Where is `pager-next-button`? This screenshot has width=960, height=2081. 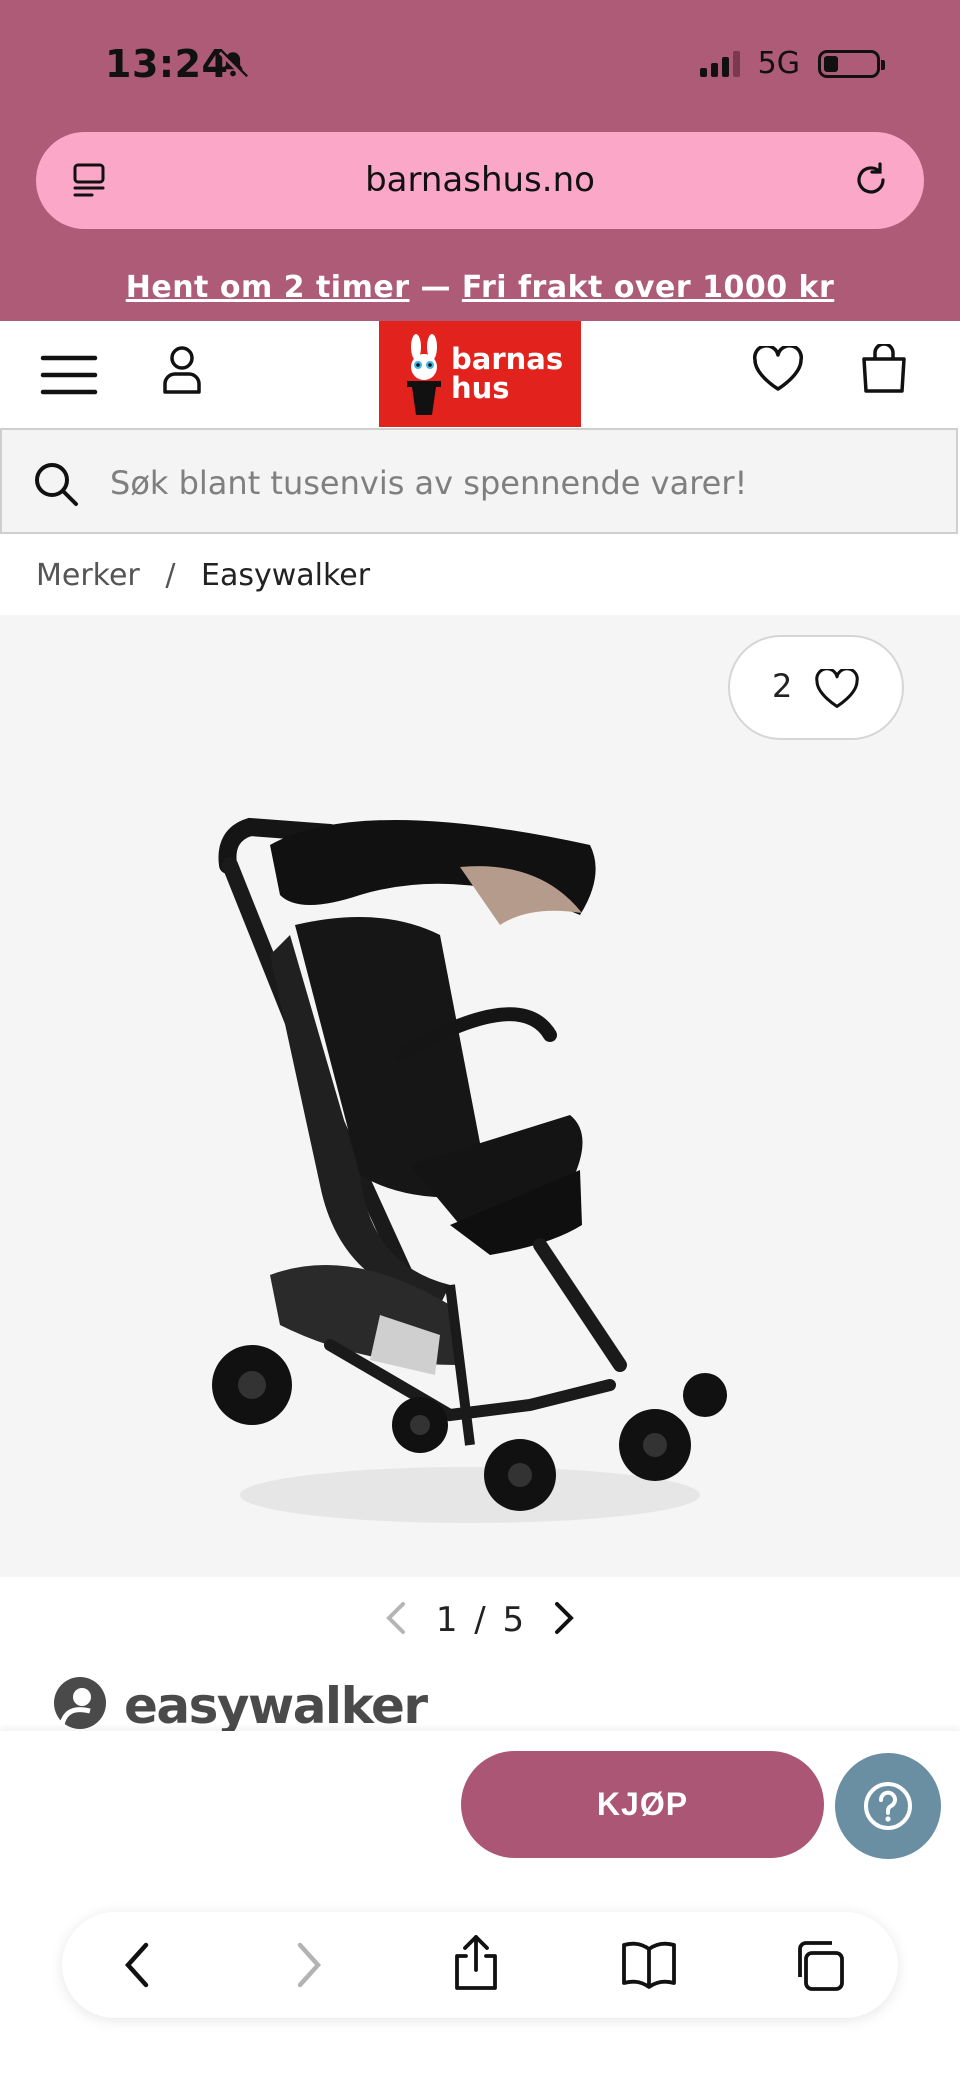 pager-next-button is located at coordinates (564, 1620).